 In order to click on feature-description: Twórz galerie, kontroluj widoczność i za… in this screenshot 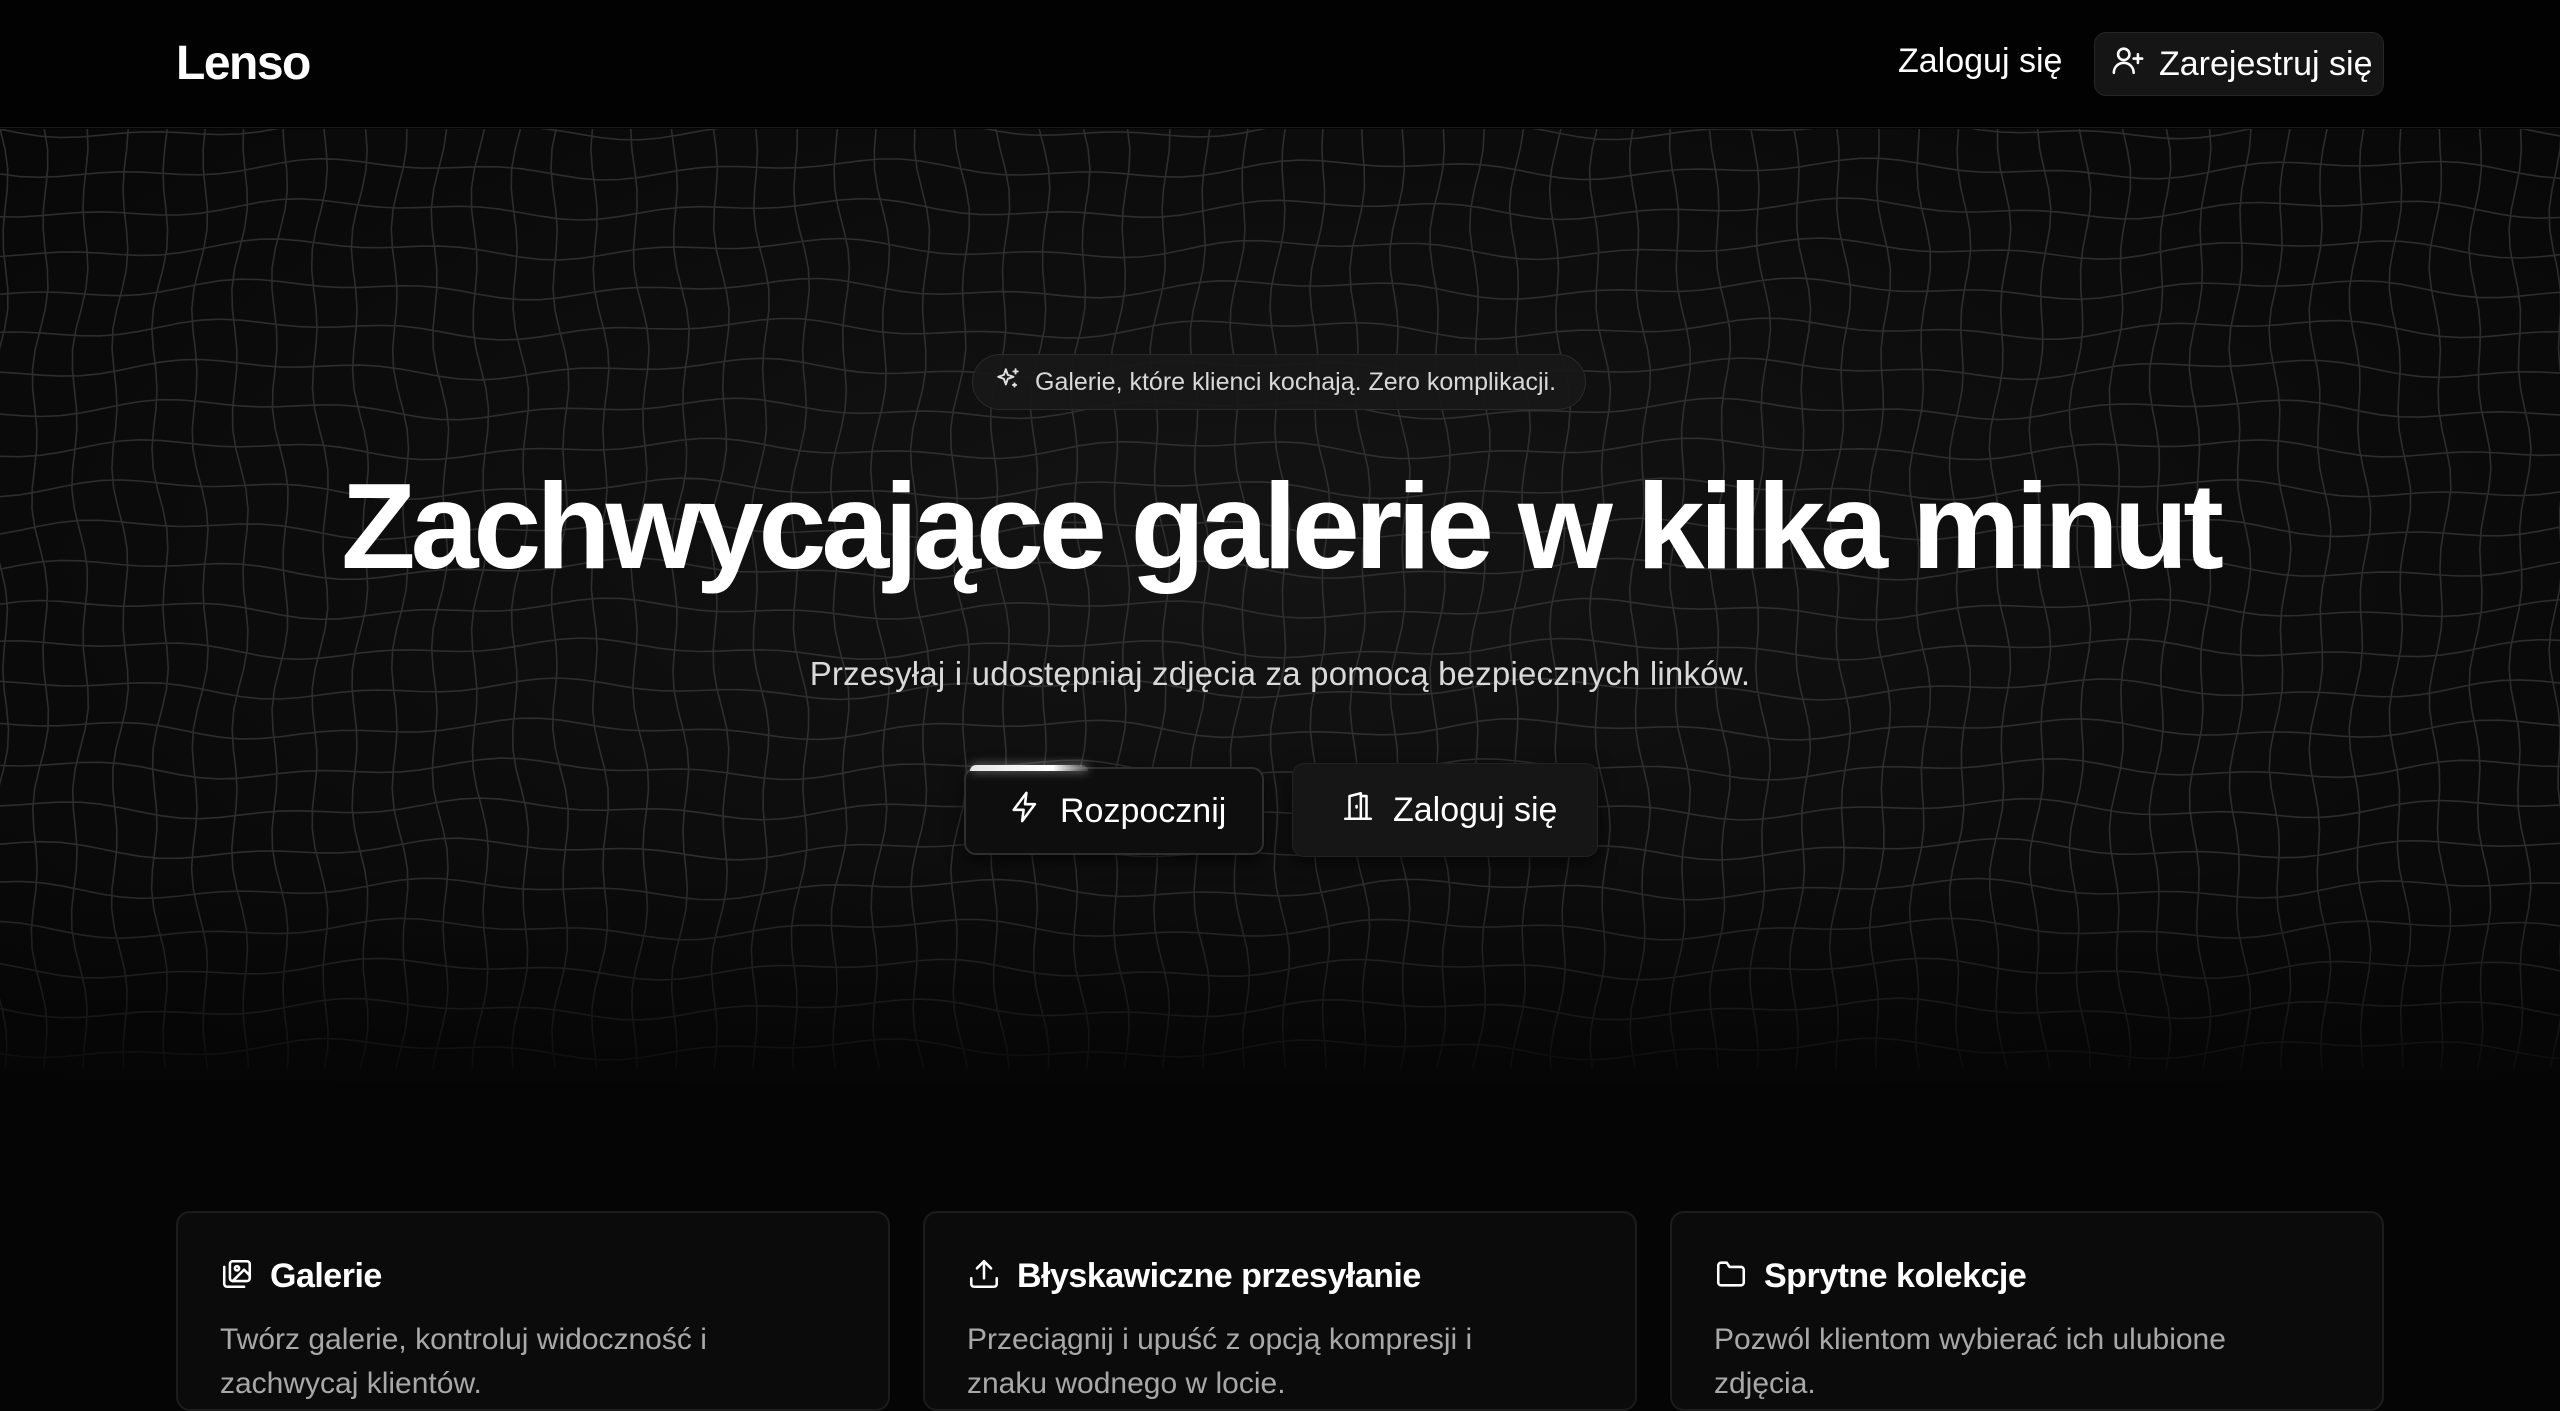, I will do `click(463, 1361)`.